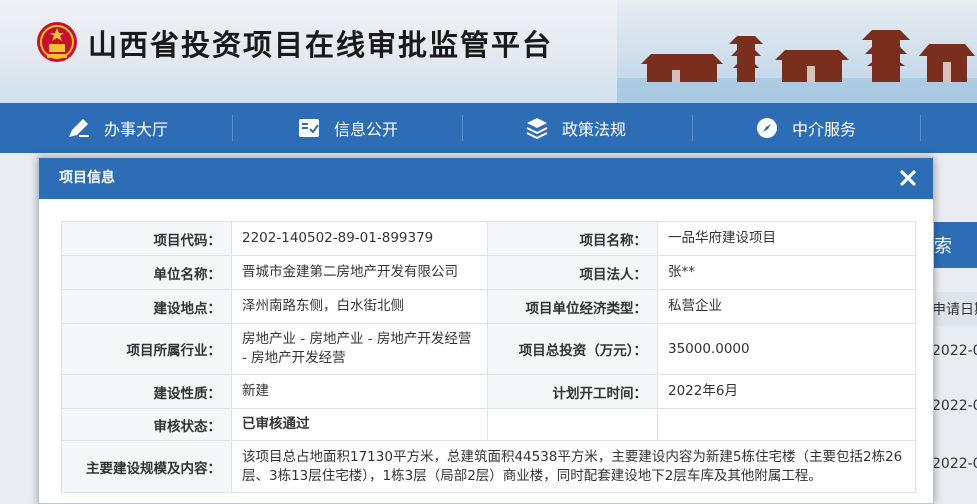 The image size is (977, 504). I want to click on close-icon, so click(908, 178).